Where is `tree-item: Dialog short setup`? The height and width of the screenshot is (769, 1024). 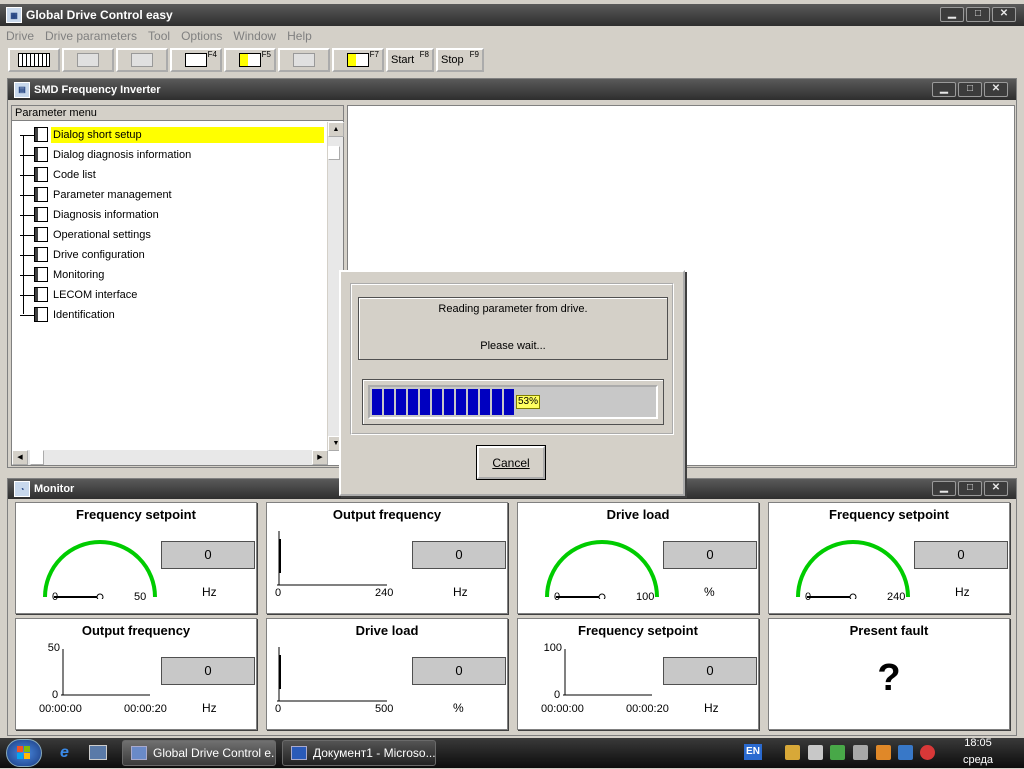
tree-item: Dialog short setup is located at coordinates (168, 135).